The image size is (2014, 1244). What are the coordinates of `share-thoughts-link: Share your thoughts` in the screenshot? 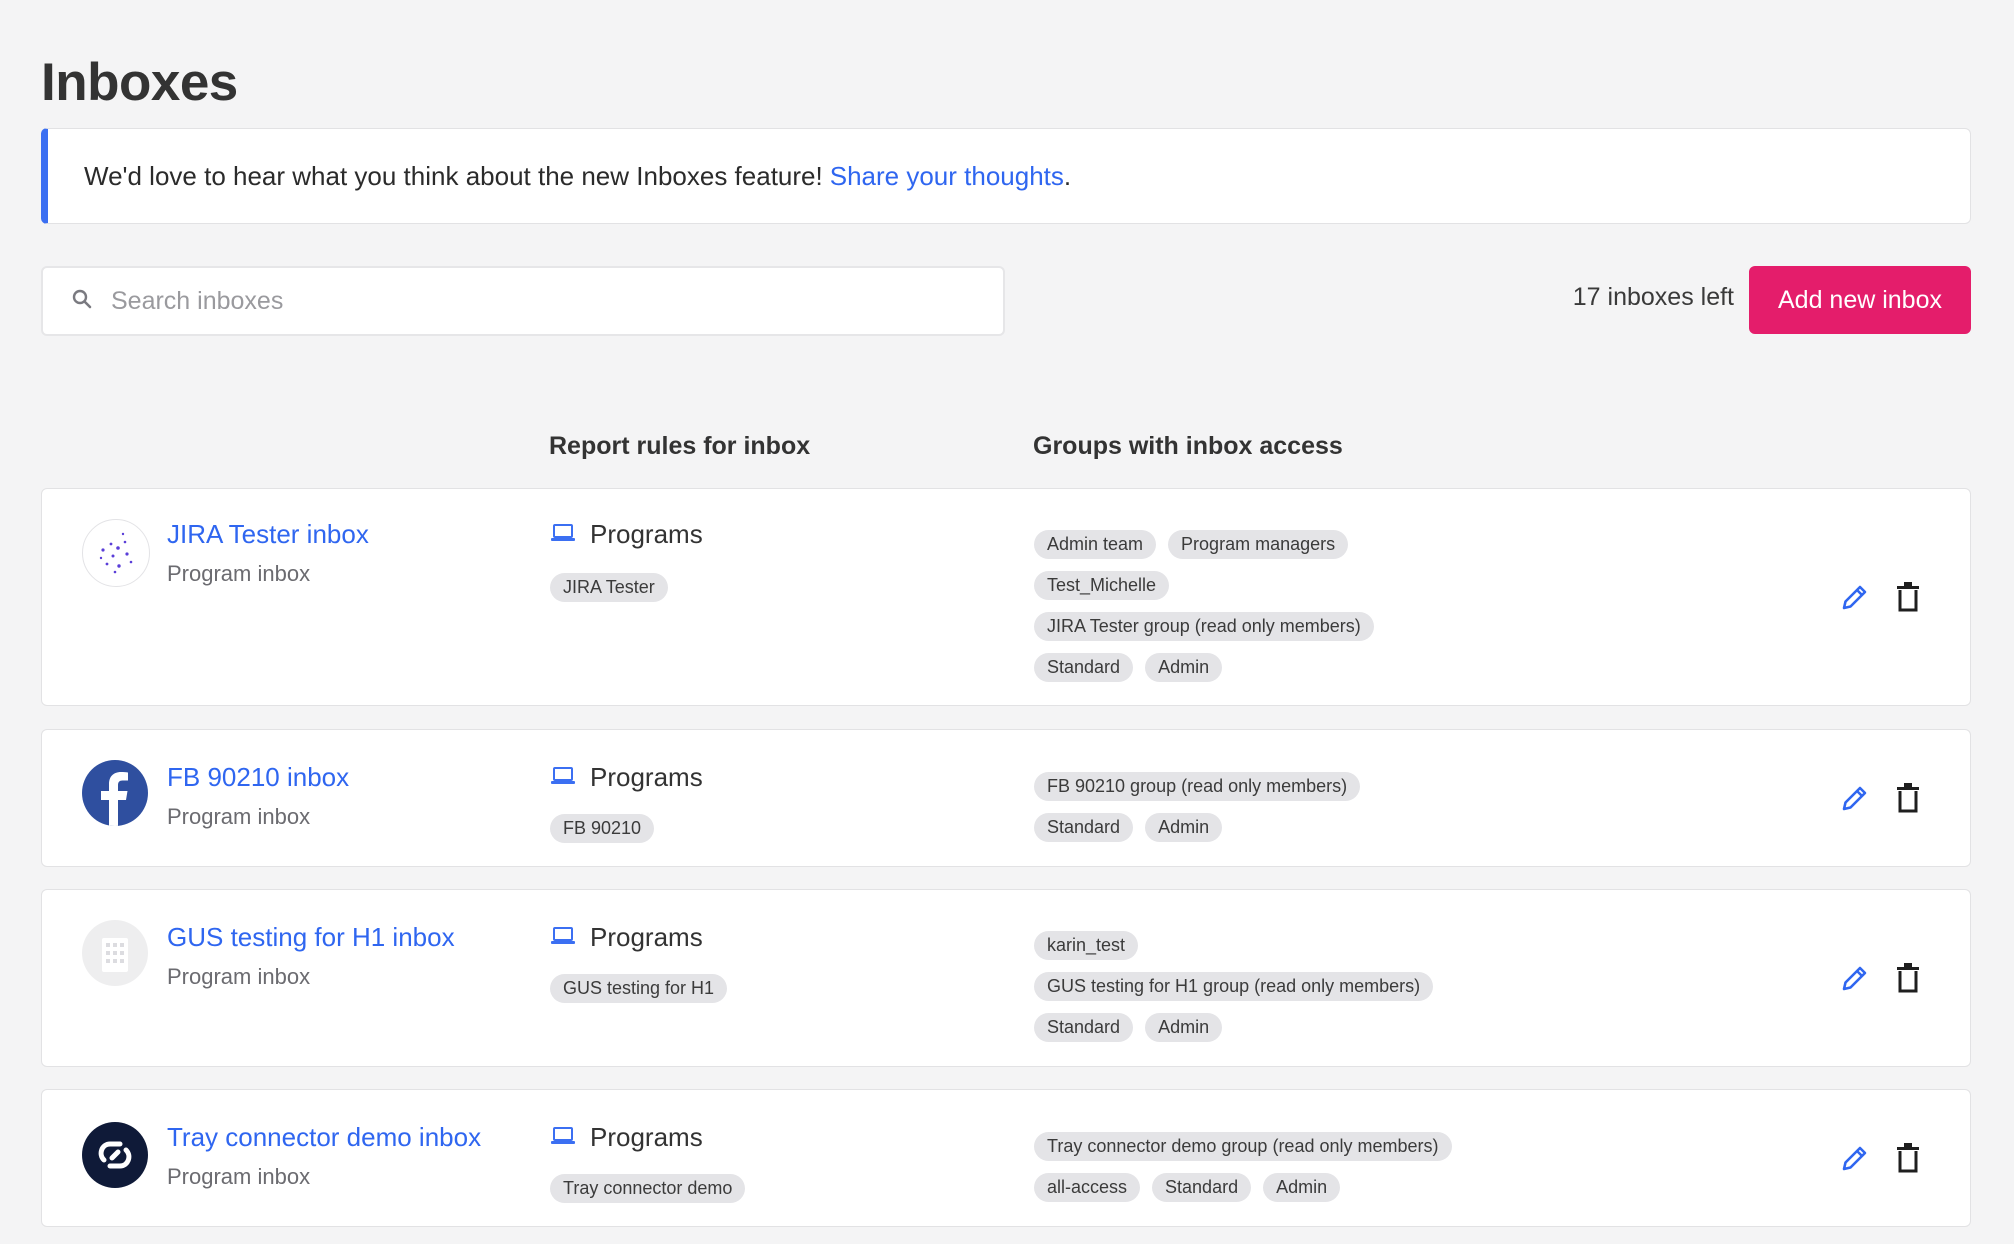 It's located at (947, 176).